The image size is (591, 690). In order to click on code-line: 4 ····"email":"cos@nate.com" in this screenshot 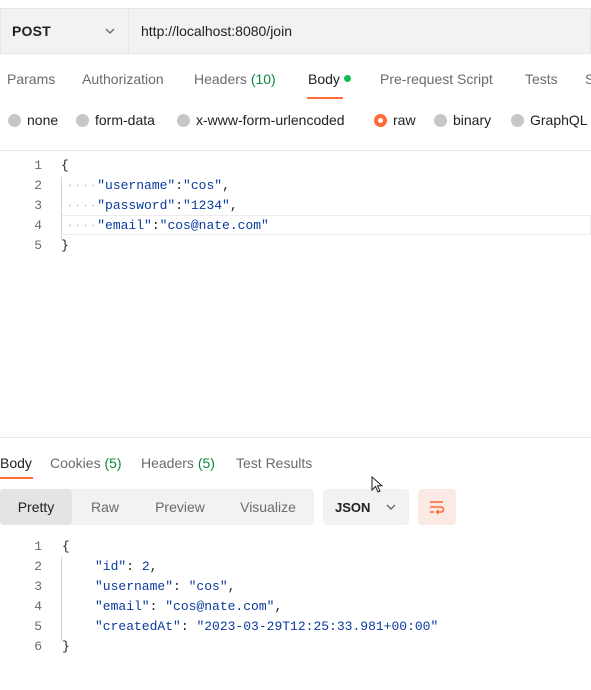, I will do `click(295, 226)`.